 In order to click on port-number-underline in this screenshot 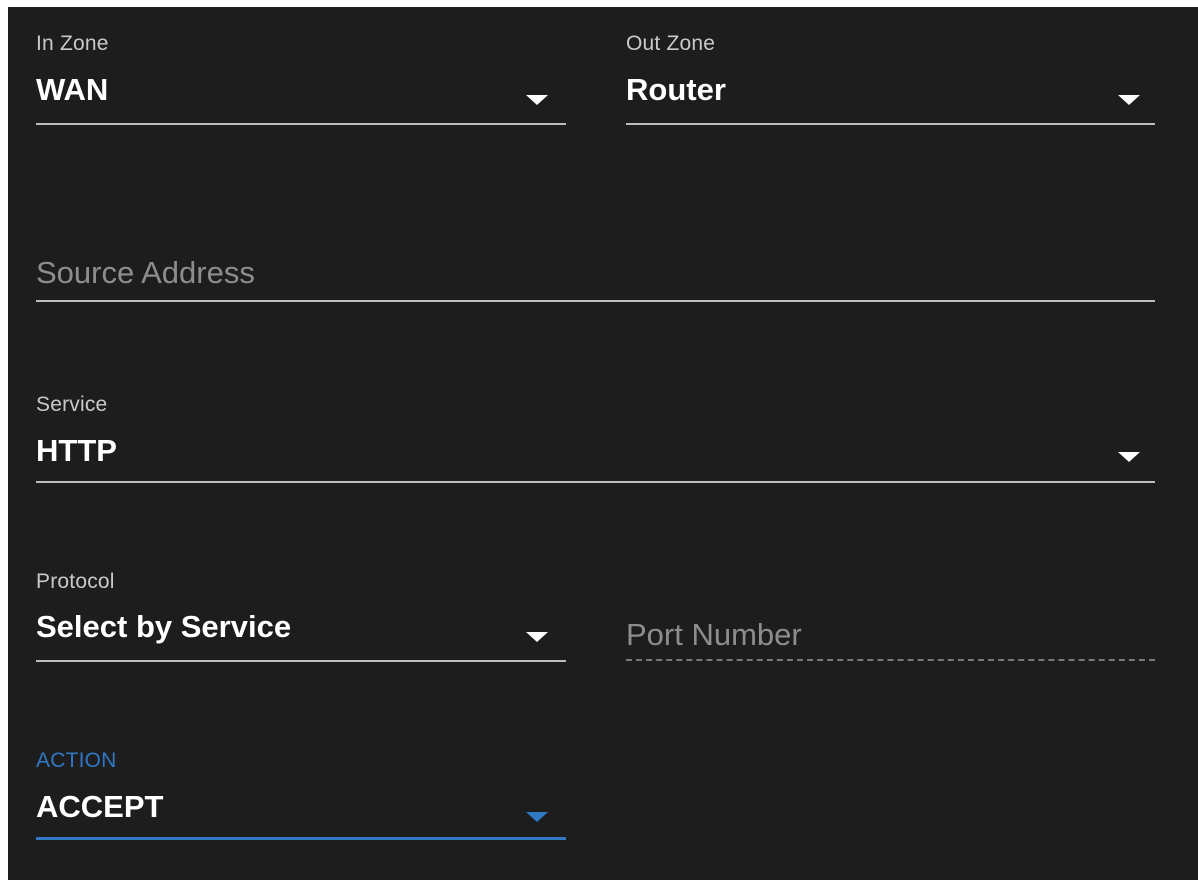, I will do `click(890, 660)`.